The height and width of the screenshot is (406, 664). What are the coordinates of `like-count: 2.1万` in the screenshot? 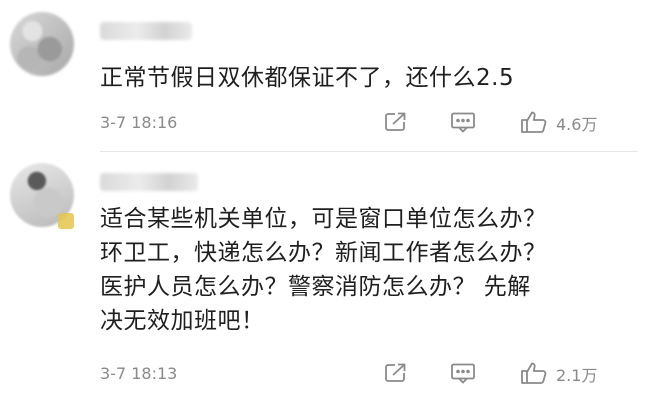 It's located at (577, 375).